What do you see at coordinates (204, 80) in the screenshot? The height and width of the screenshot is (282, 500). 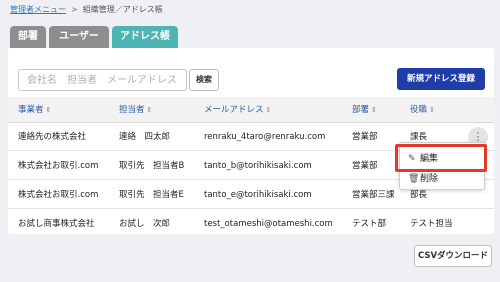 I see `search-button: 検索` at bounding box center [204, 80].